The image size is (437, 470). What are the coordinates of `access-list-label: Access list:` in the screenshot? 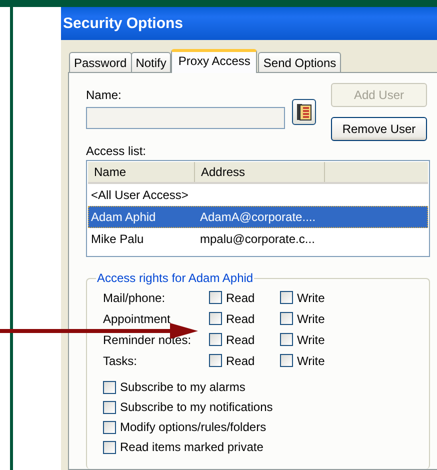 It's located at (117, 151).